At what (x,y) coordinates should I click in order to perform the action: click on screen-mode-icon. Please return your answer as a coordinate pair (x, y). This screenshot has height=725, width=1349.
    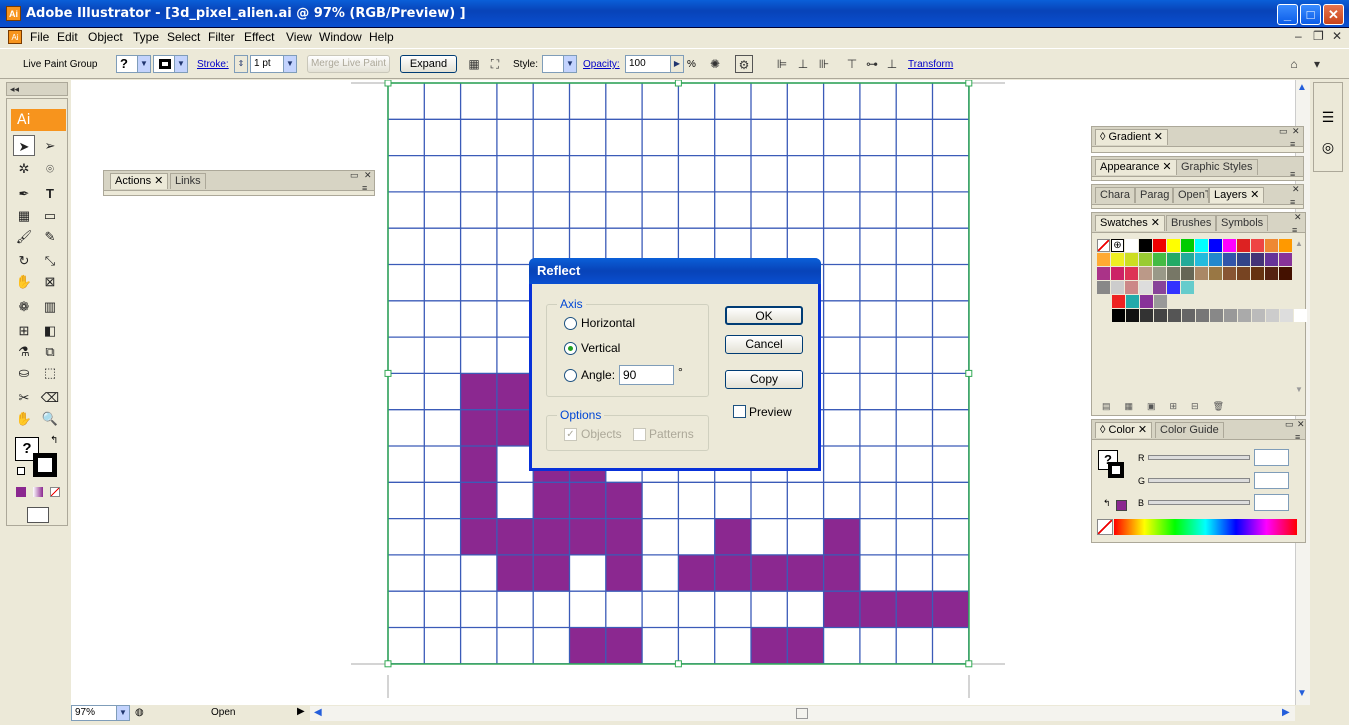
    Looking at the image, I should click on (38, 515).